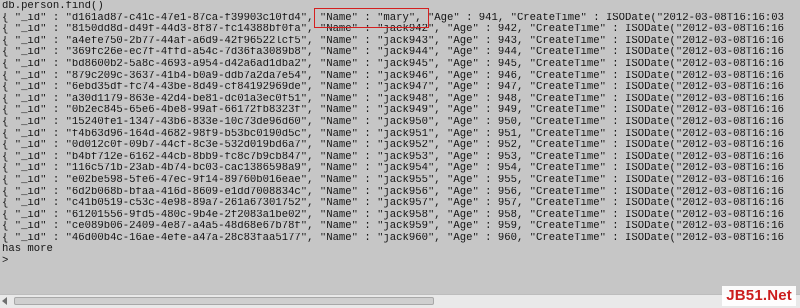 The width and height of the screenshot is (800, 308). Describe the element at coordinates (371, 18) in the screenshot. I see `name-mary-highlight` at that location.